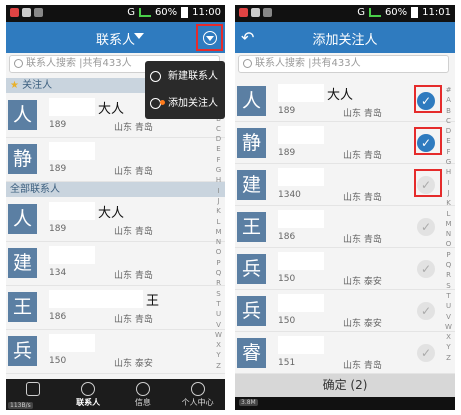  What do you see at coordinates (251, 101) in the screenshot?
I see `avatar: 人` at bounding box center [251, 101].